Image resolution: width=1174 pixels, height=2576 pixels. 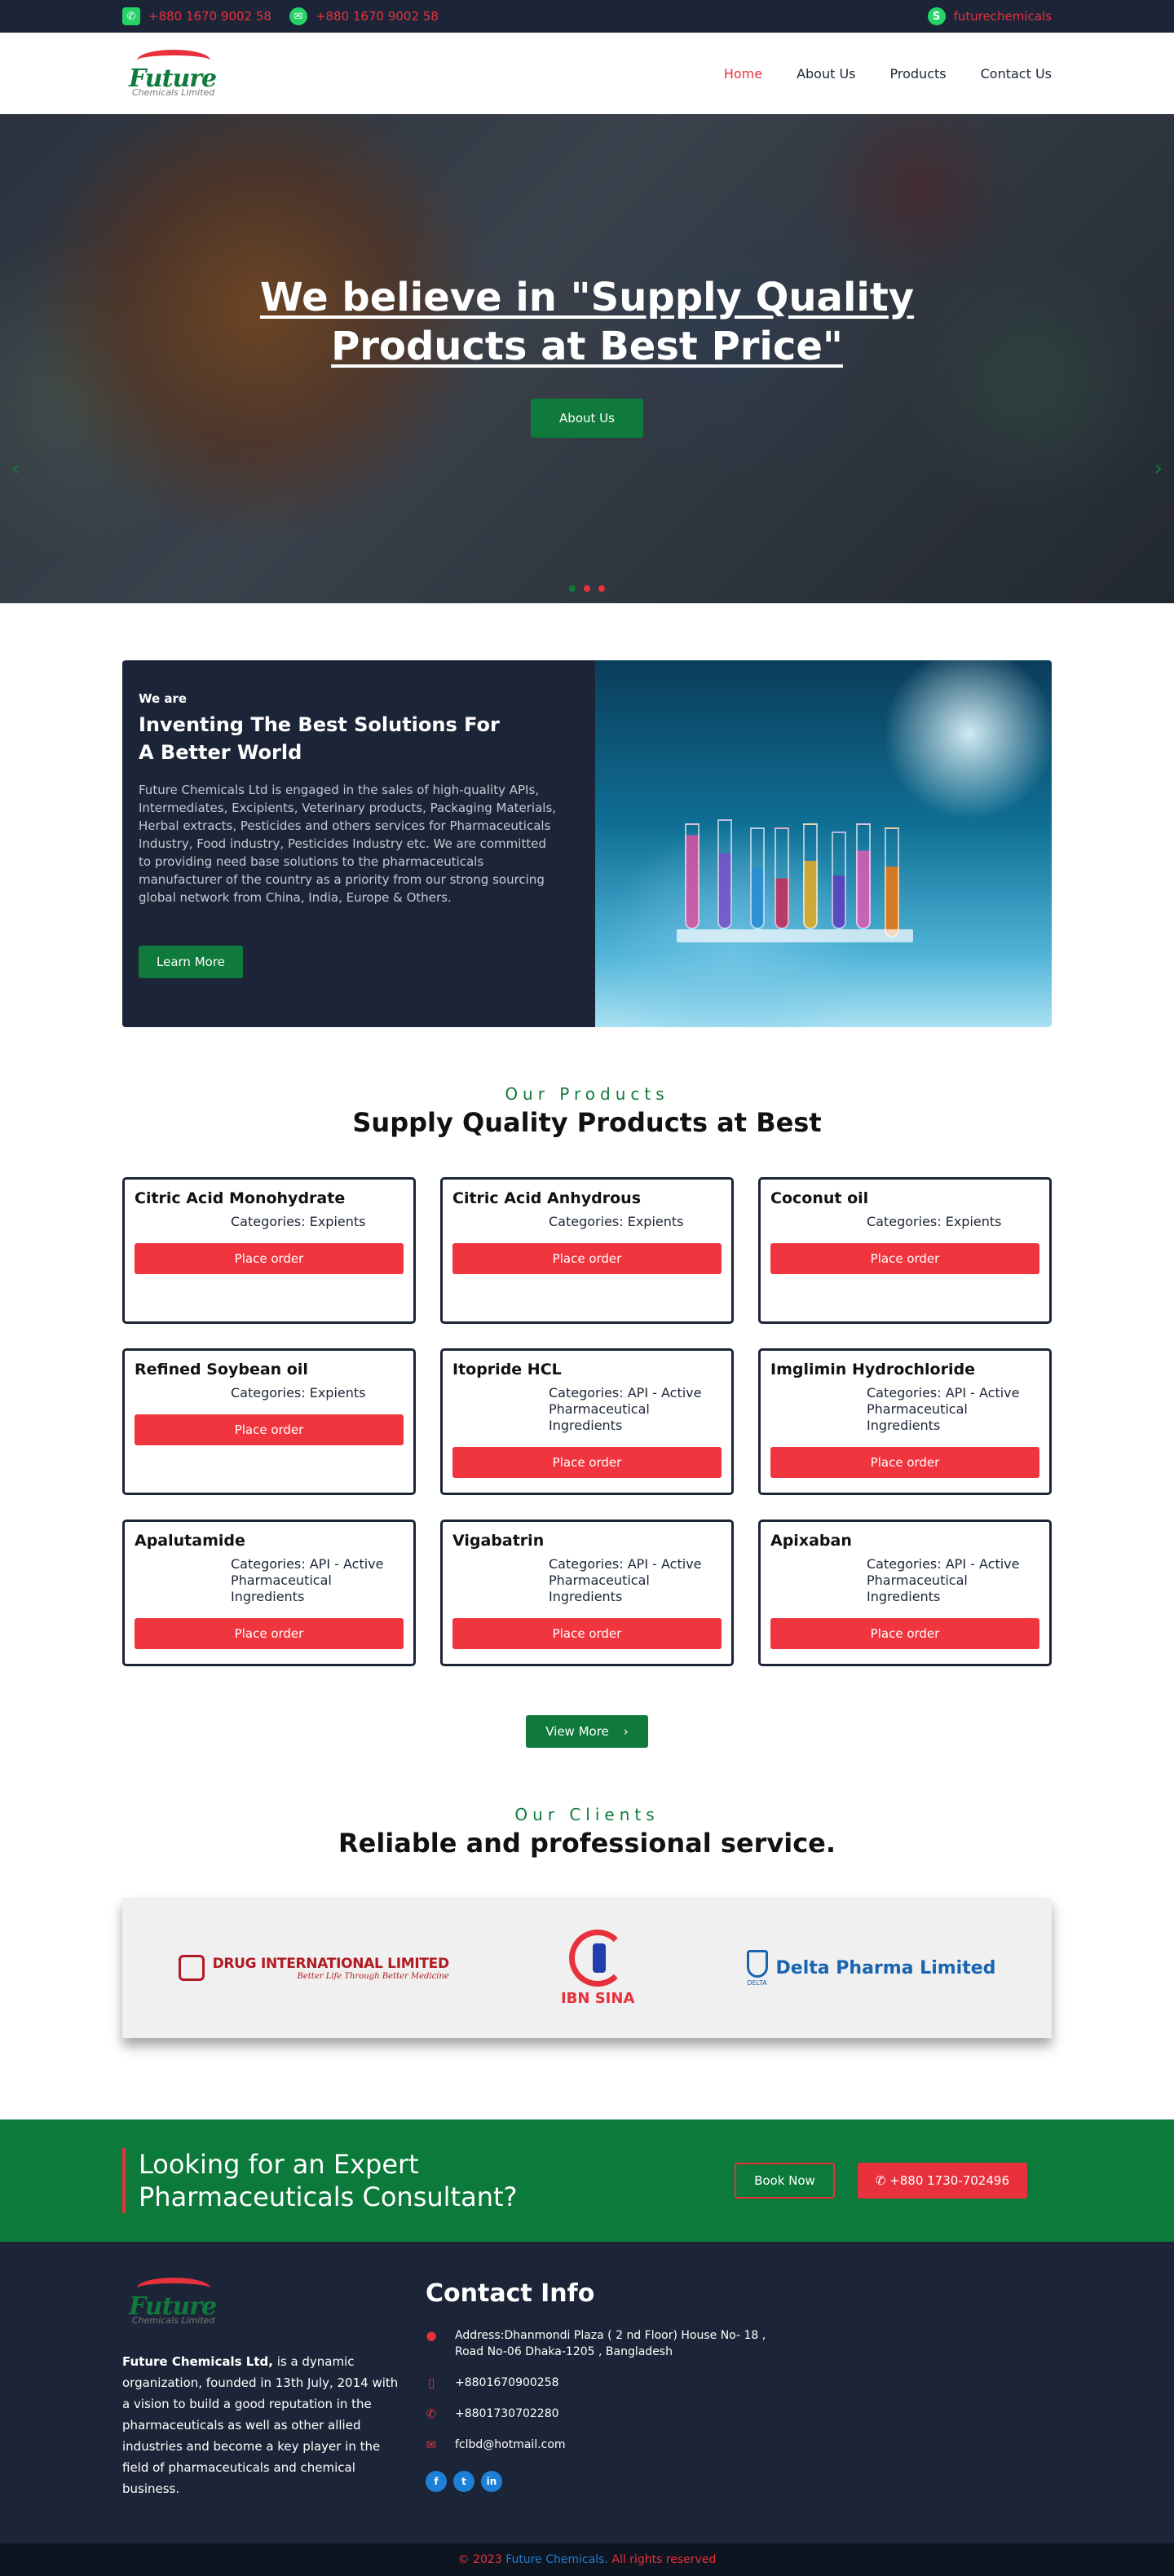 What do you see at coordinates (507, 2383) in the screenshot?
I see `phone-text: +8801670900258` at bounding box center [507, 2383].